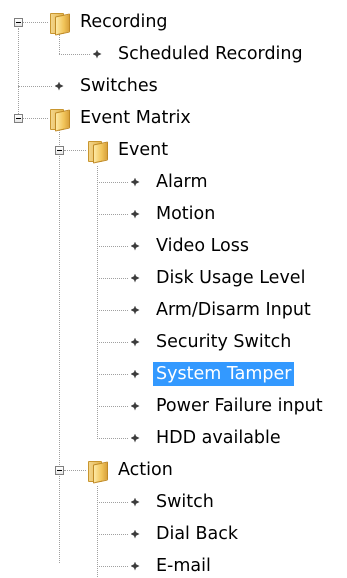  I want to click on tree-item-system-tamper: System Tamper, so click(224, 374).